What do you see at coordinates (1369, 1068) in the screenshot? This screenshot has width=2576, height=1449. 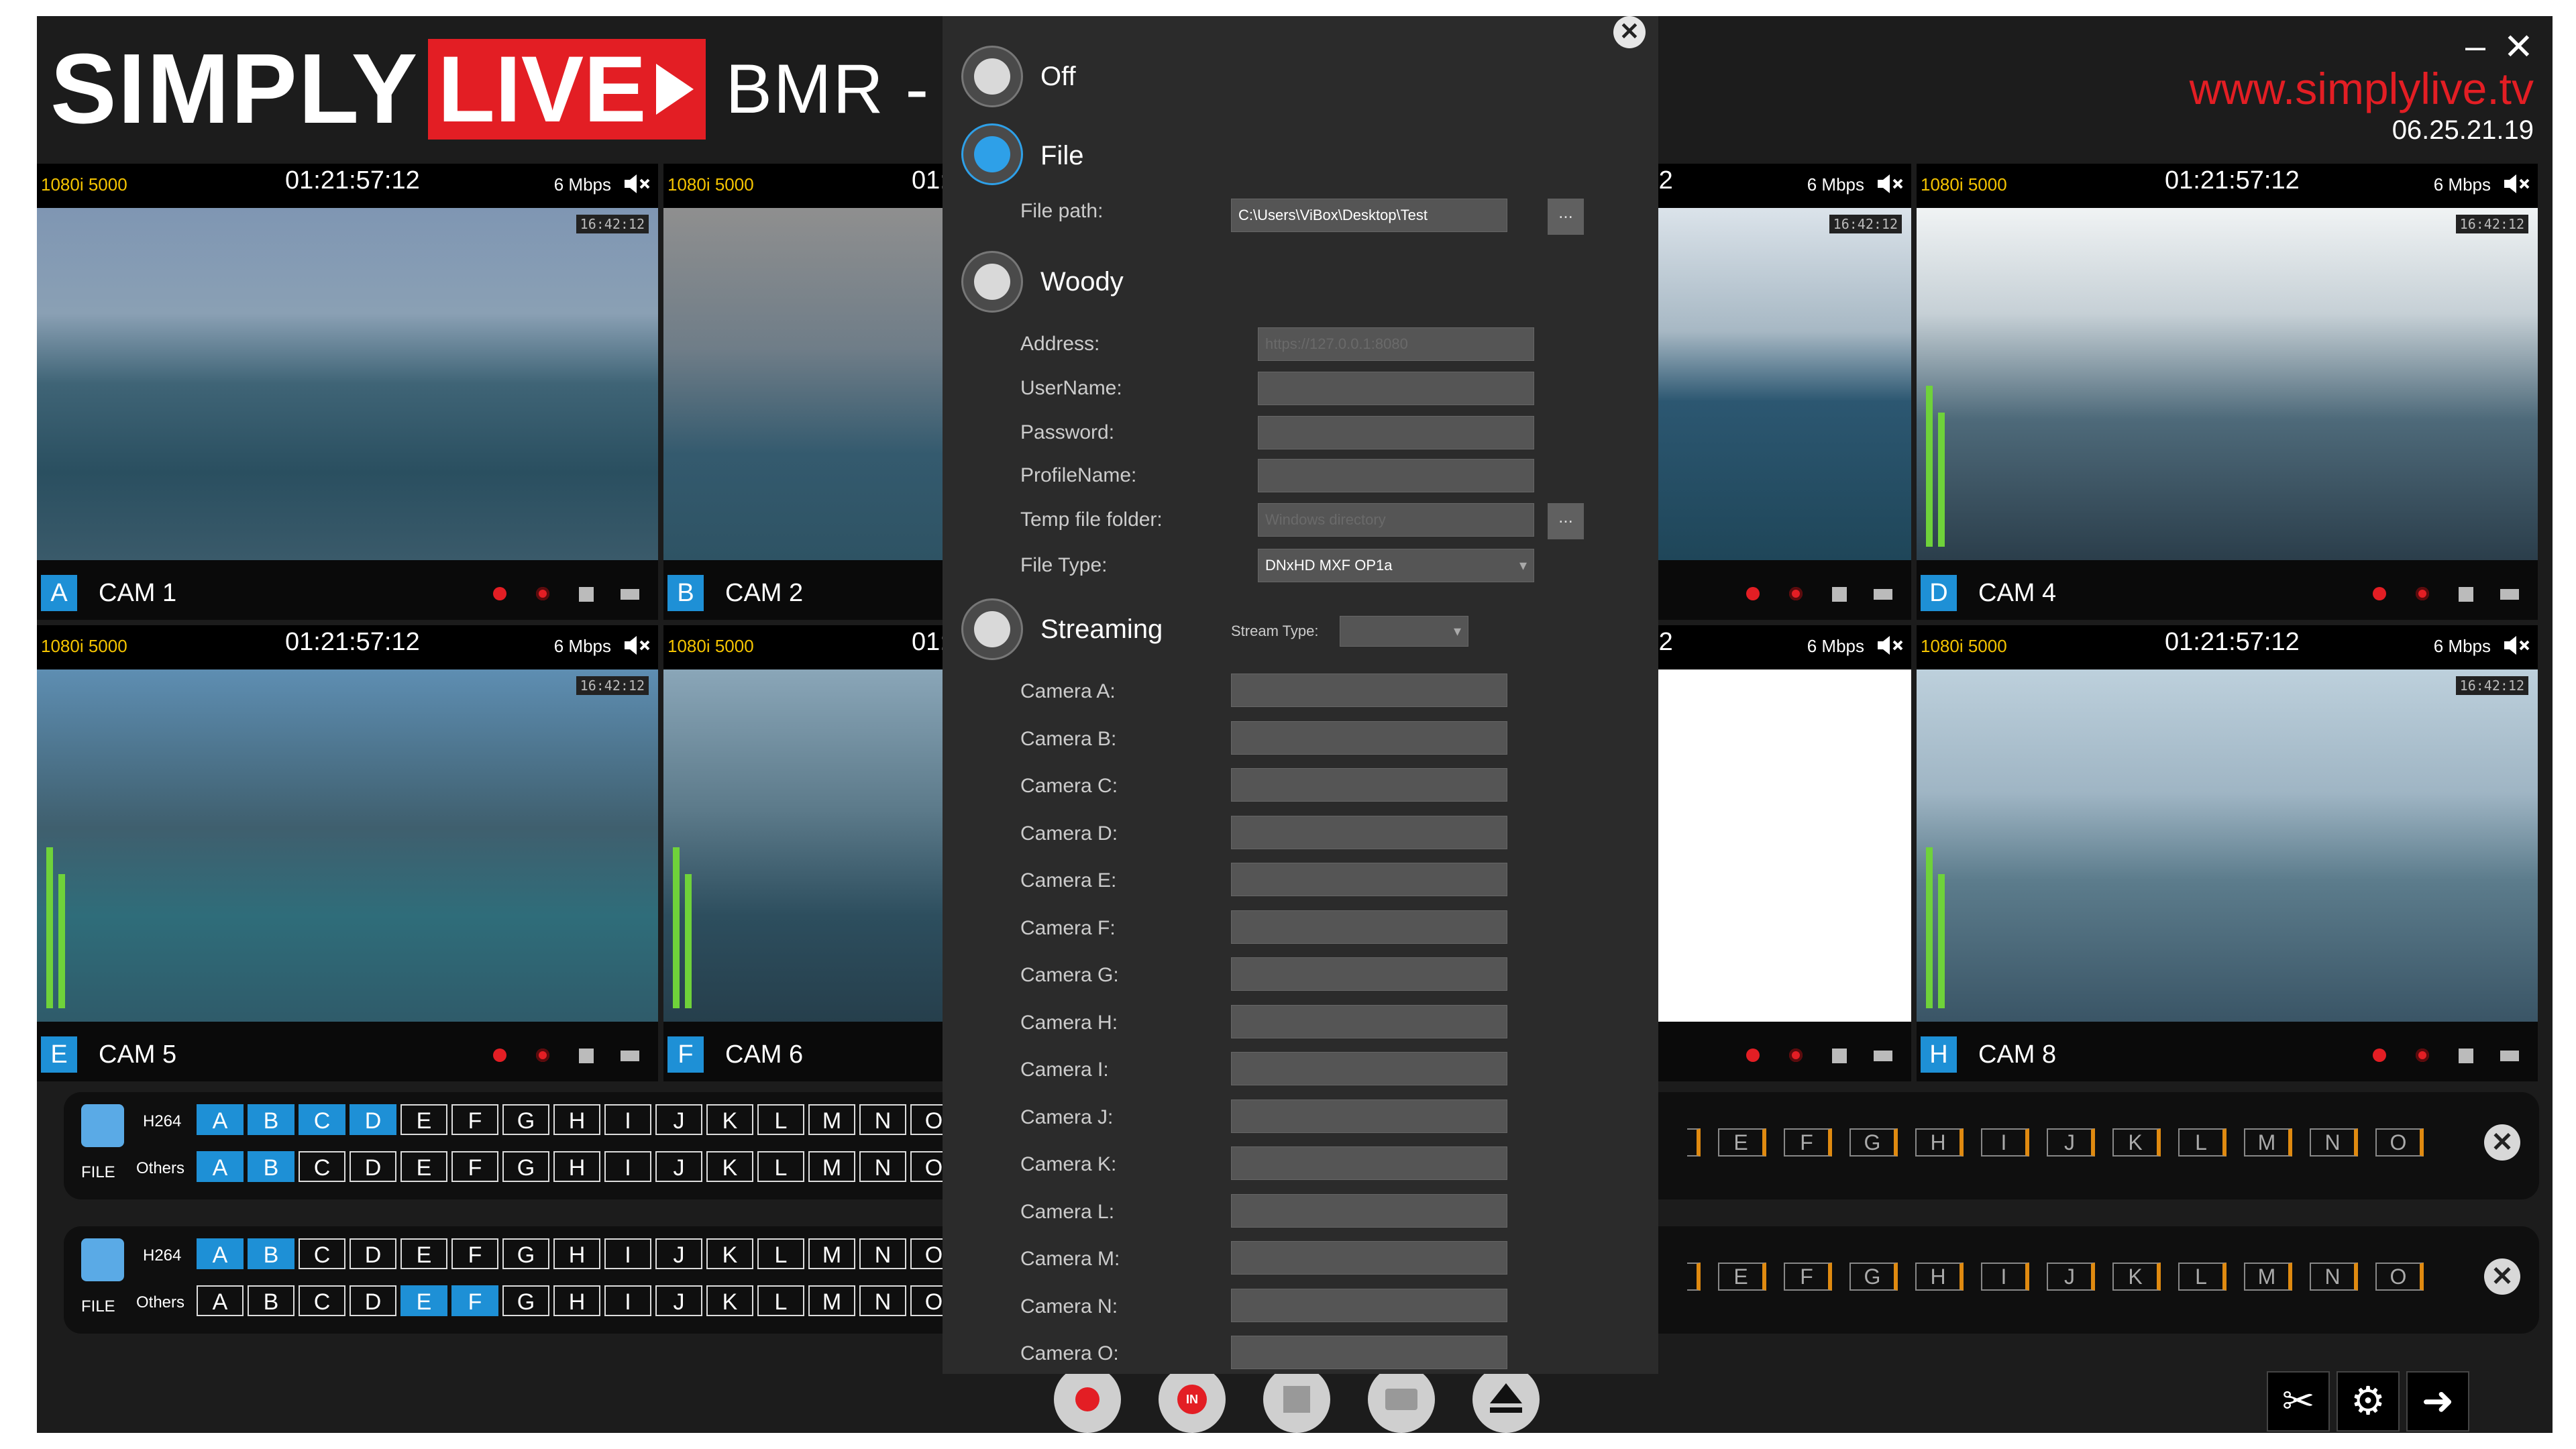 I see `camera-stream-input-i` at bounding box center [1369, 1068].